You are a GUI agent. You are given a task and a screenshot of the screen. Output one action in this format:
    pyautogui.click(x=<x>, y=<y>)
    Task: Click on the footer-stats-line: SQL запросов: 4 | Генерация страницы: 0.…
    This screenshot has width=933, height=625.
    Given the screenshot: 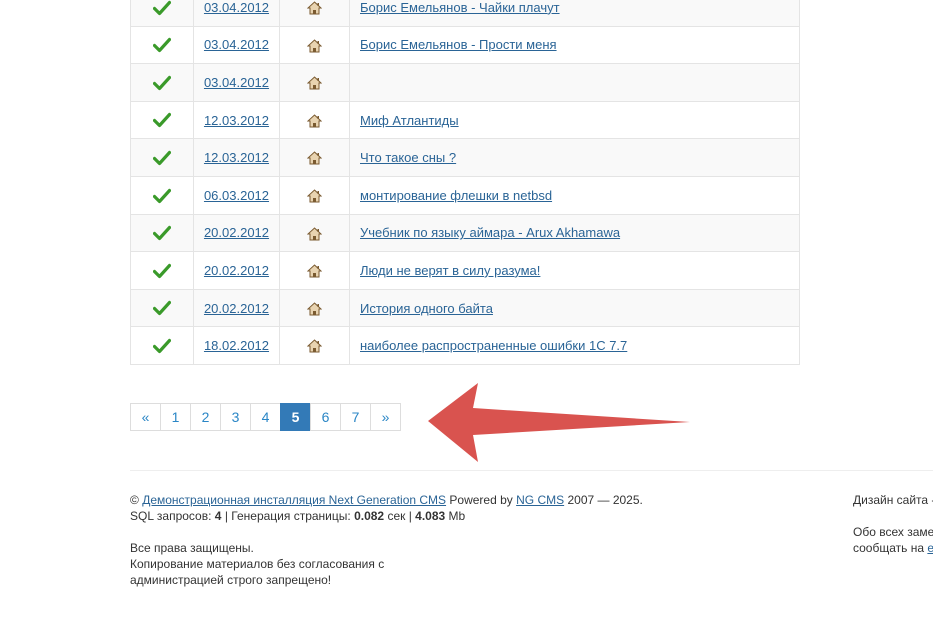 What is the action you would take?
    pyautogui.click(x=386, y=516)
    